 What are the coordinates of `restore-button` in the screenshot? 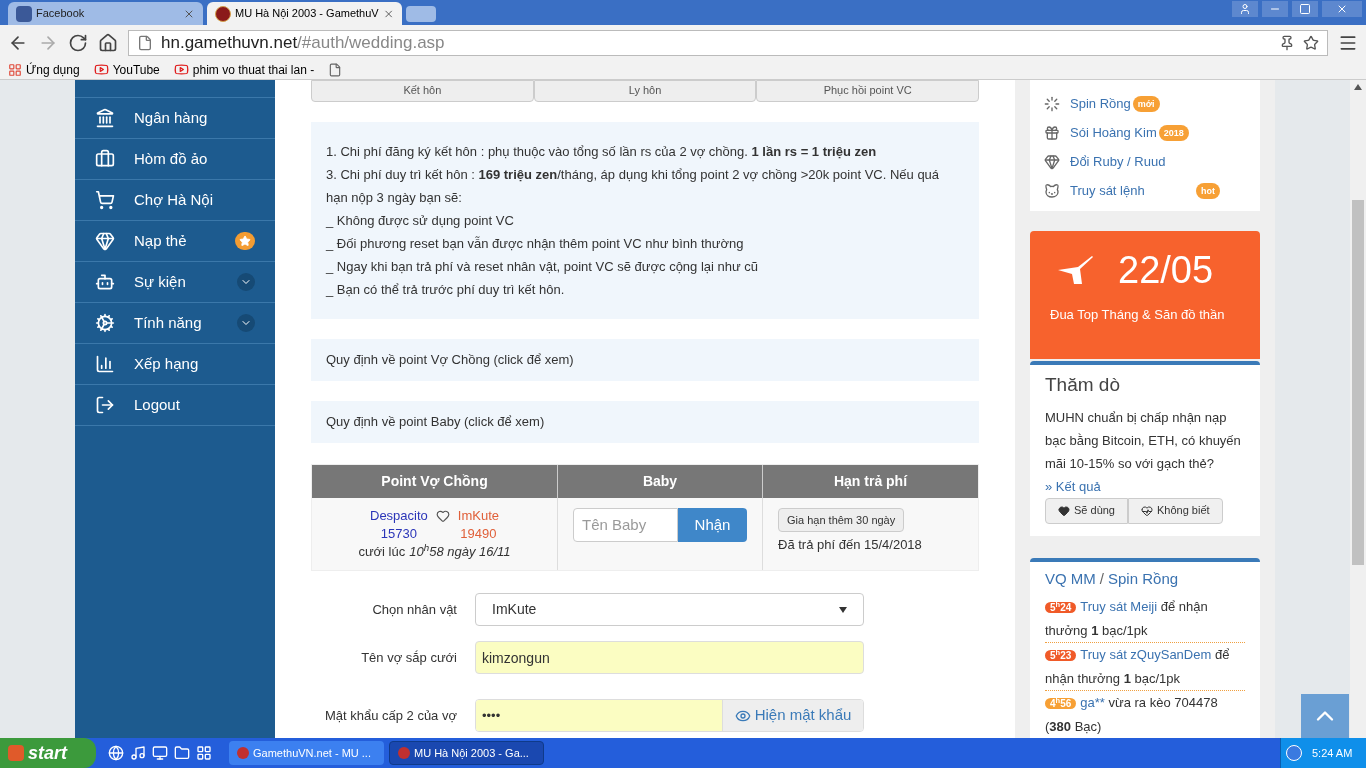 It's located at (1305, 9).